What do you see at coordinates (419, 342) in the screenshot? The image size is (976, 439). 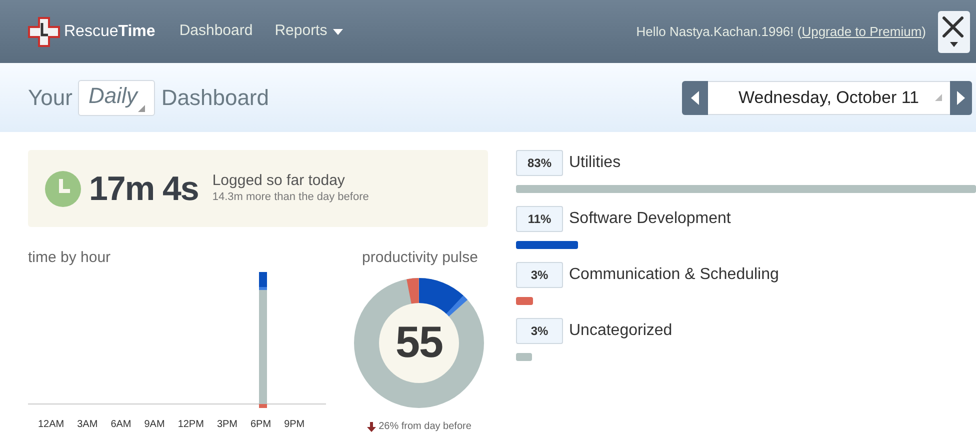 I see `pulse-score: 55` at bounding box center [419, 342].